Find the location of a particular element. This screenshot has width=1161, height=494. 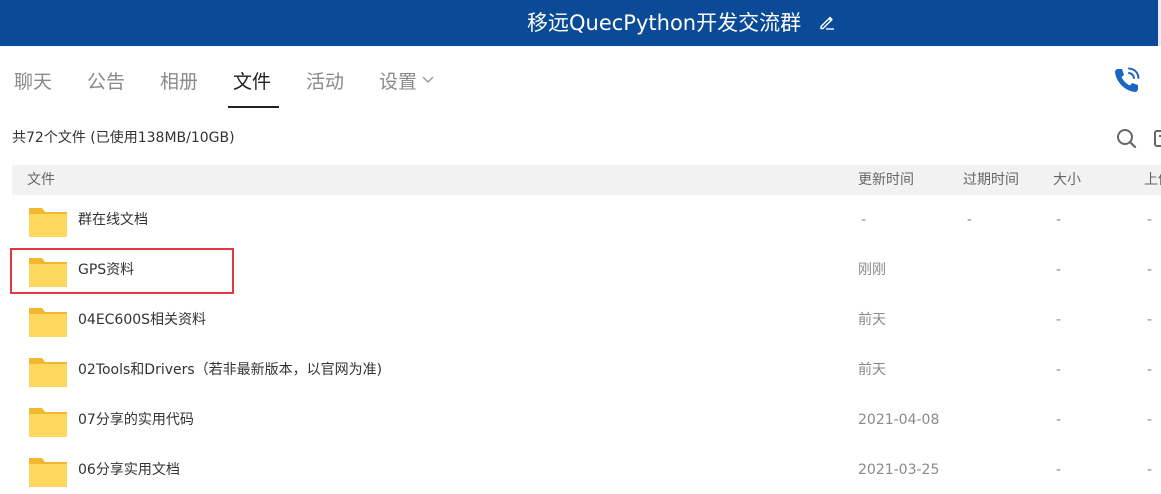

chevron-down-icon is located at coordinates (428, 79).